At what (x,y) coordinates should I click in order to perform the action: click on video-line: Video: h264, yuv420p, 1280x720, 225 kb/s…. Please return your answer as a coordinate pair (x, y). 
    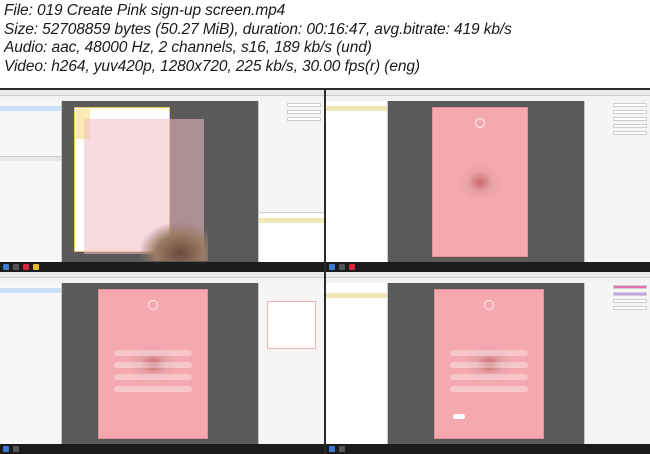
    Looking at the image, I should click on (212, 66).